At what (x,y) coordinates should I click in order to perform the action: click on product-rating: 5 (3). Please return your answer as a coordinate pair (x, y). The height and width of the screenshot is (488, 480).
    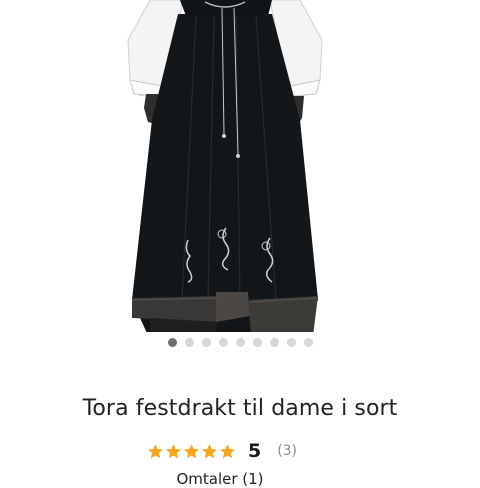
    Looking at the image, I should click on (240, 451).